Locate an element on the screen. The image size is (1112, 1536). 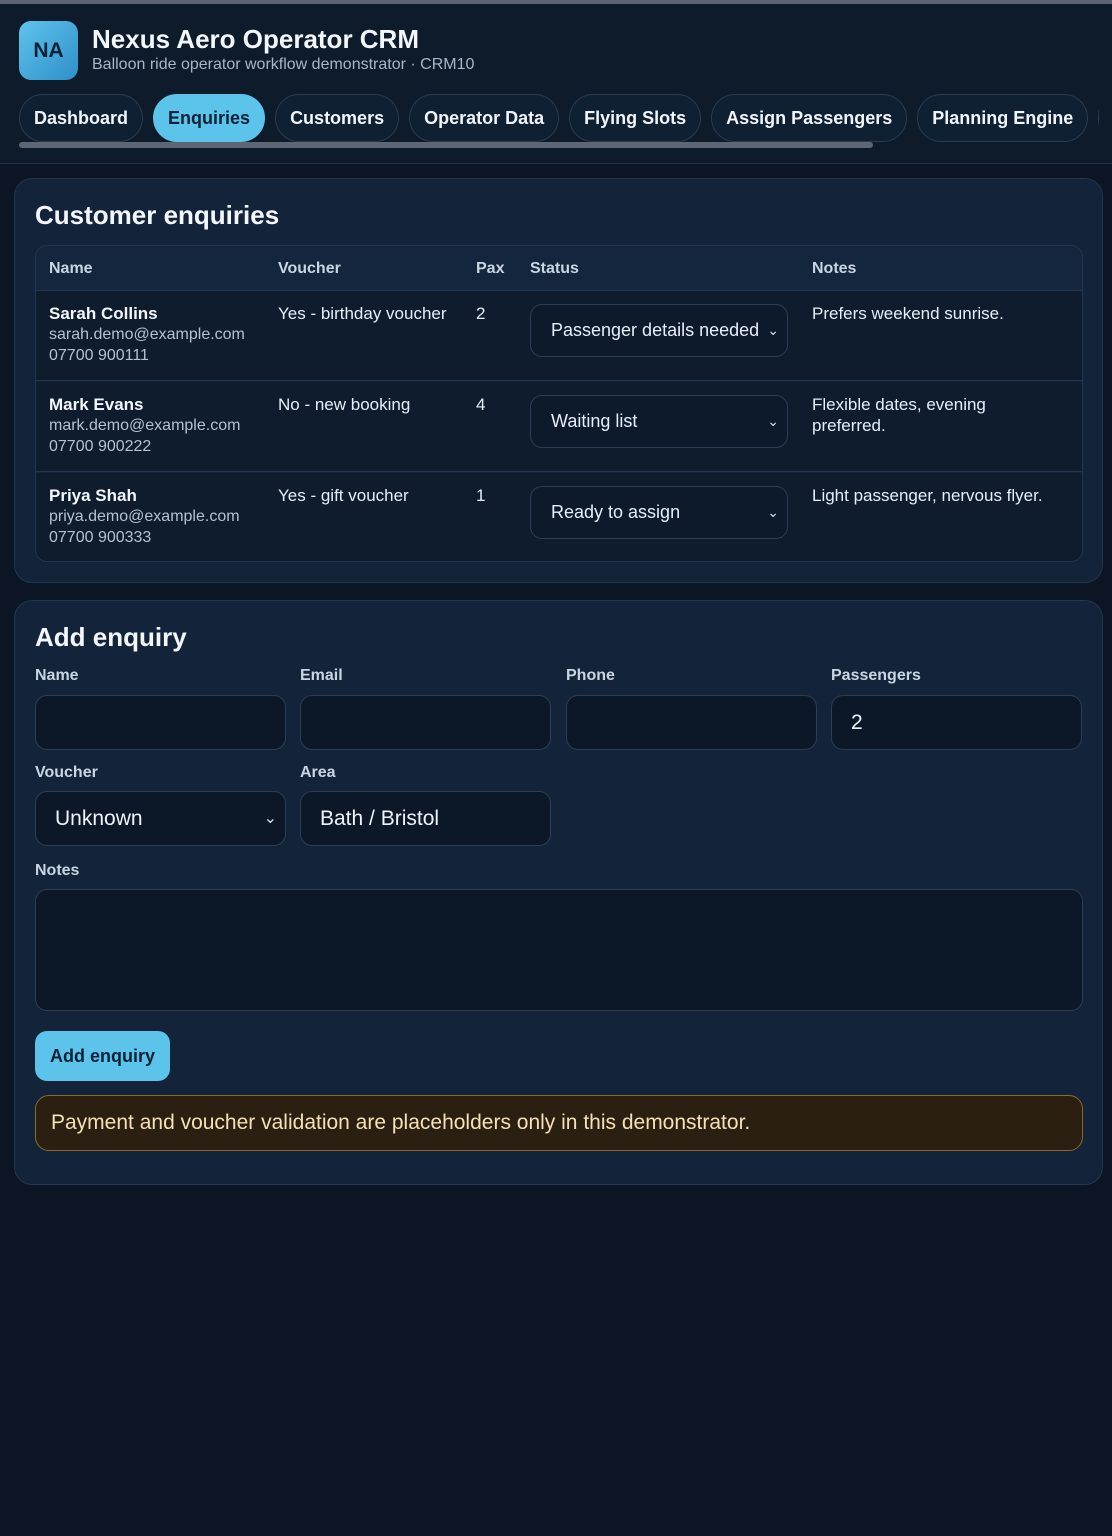
tab-assign-passengers: Assign Passengers is located at coordinates (809, 118).